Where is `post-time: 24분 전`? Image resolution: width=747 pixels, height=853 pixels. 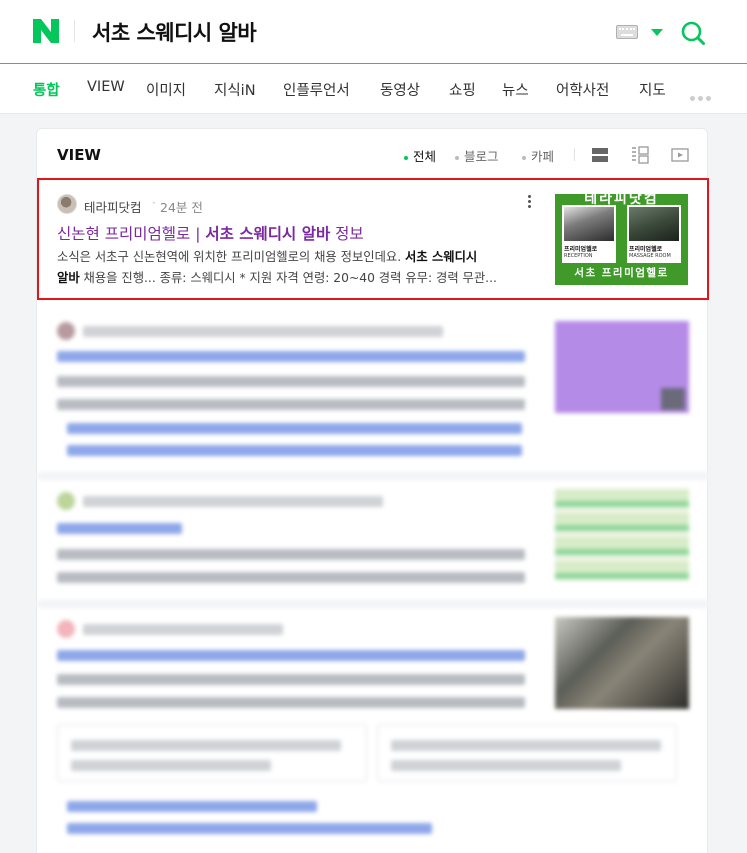
post-time: 24분 전 is located at coordinates (181, 207).